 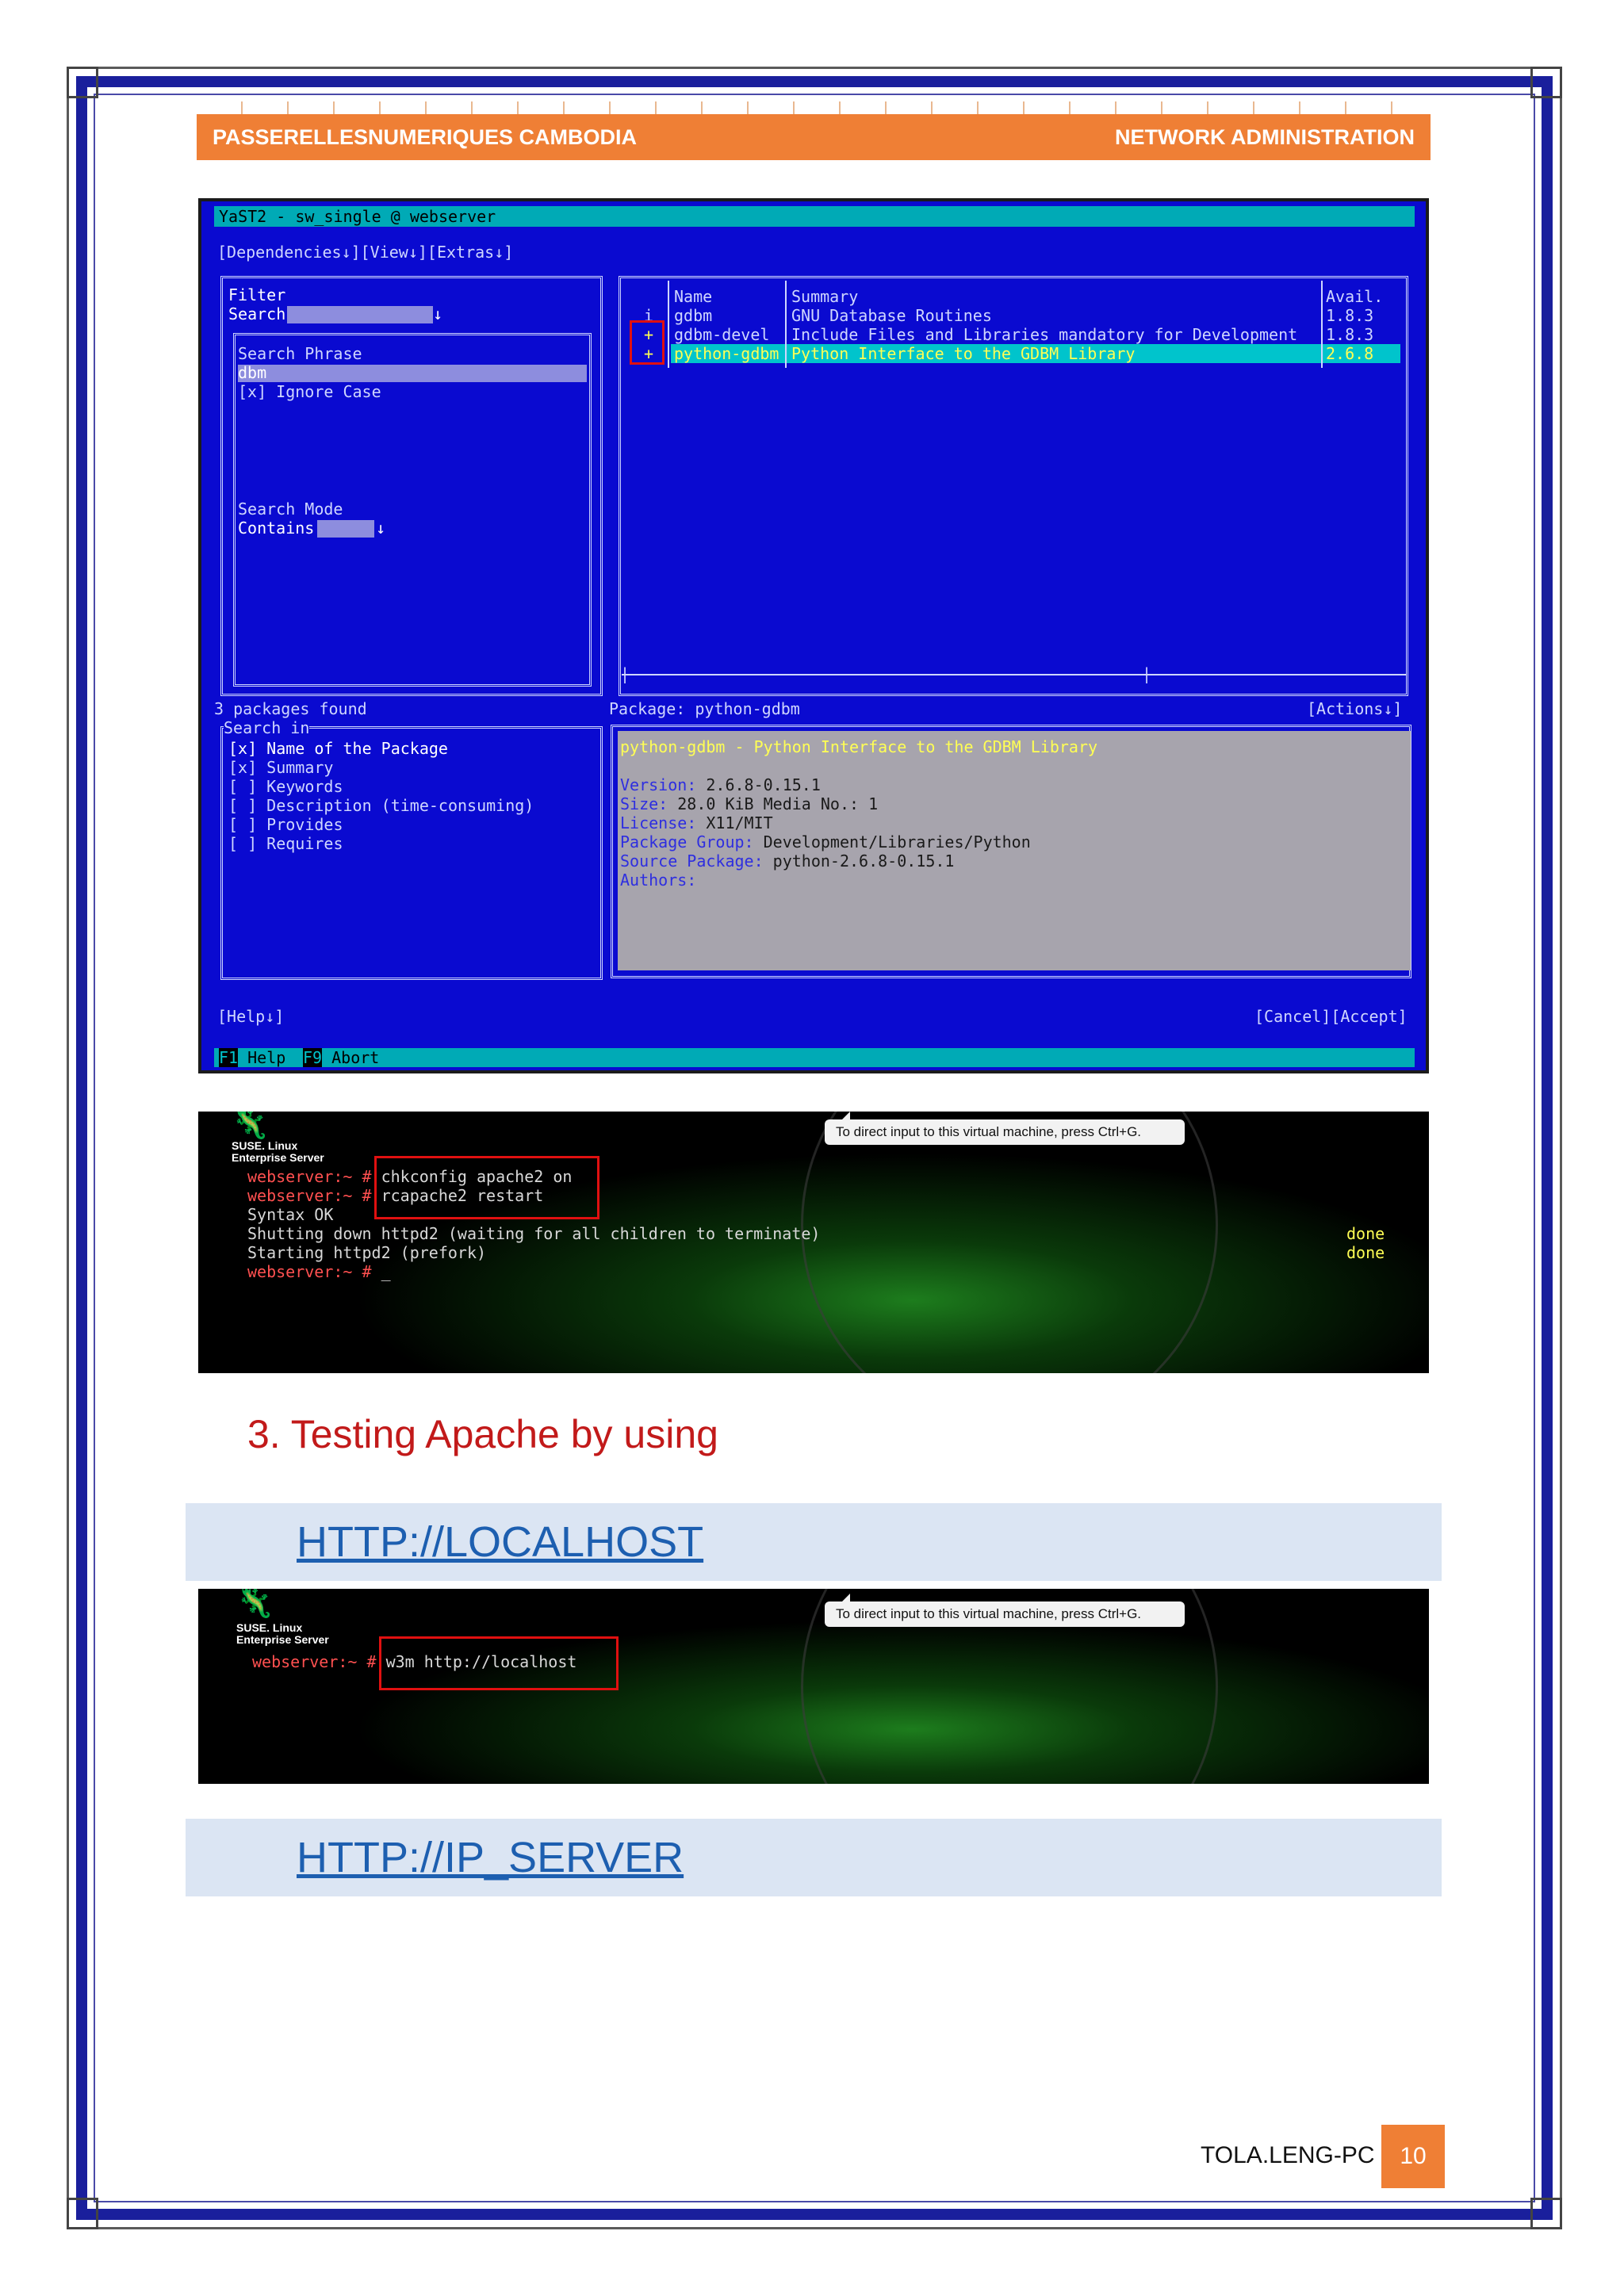 I want to click on filter-dropdown-field, so click(x=360, y=314).